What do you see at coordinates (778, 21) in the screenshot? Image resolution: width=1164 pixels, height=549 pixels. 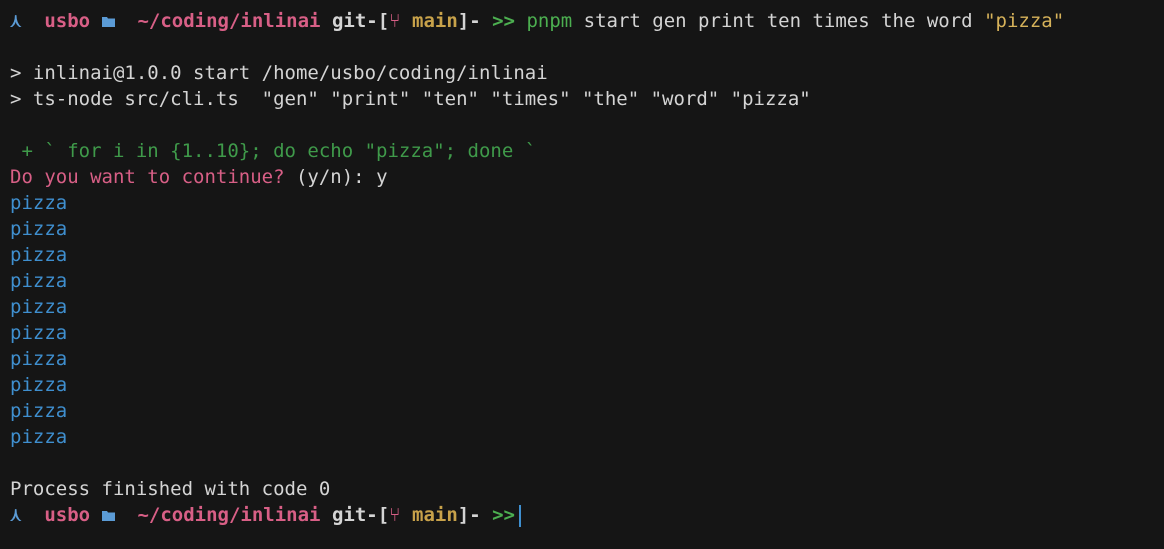 I see `command-args: start gen print ten times the word` at bounding box center [778, 21].